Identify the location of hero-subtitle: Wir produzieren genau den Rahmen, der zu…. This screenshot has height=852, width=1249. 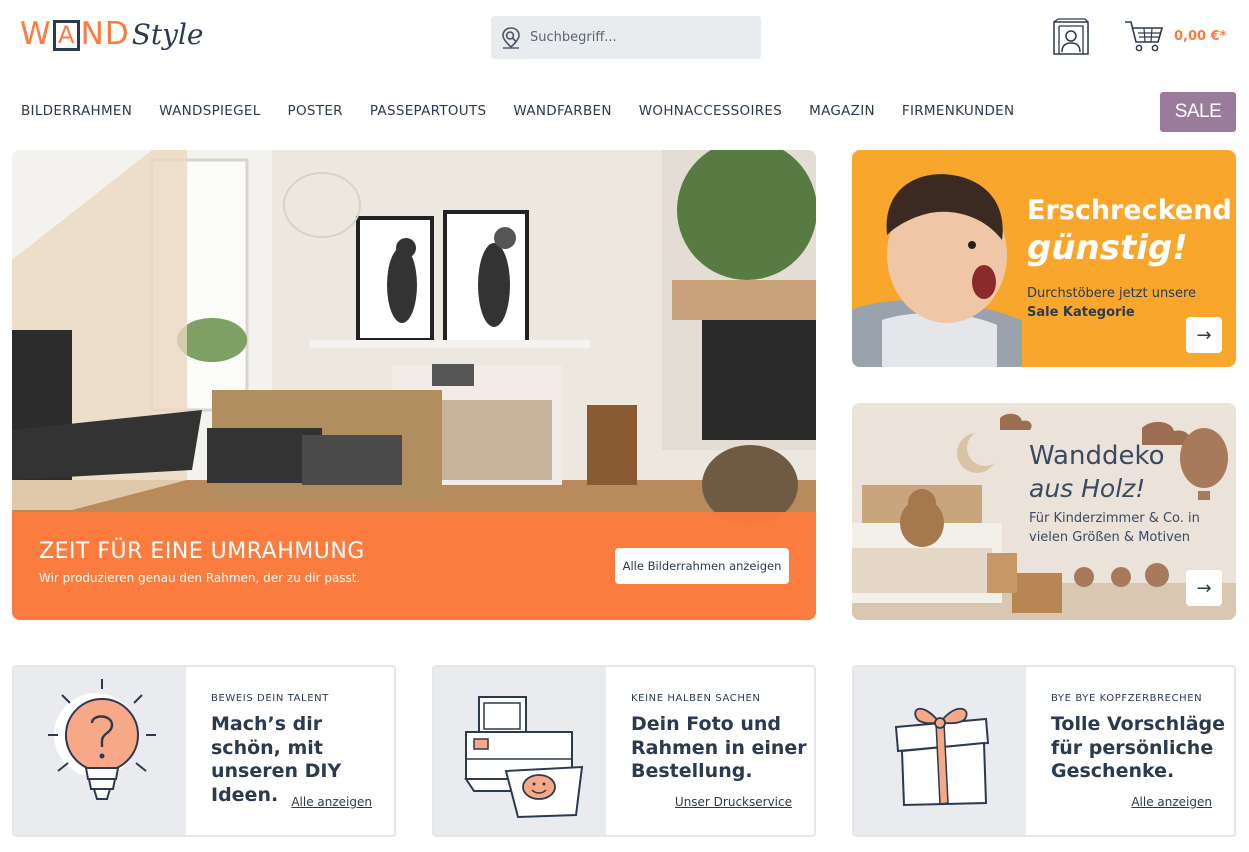
(200, 578).